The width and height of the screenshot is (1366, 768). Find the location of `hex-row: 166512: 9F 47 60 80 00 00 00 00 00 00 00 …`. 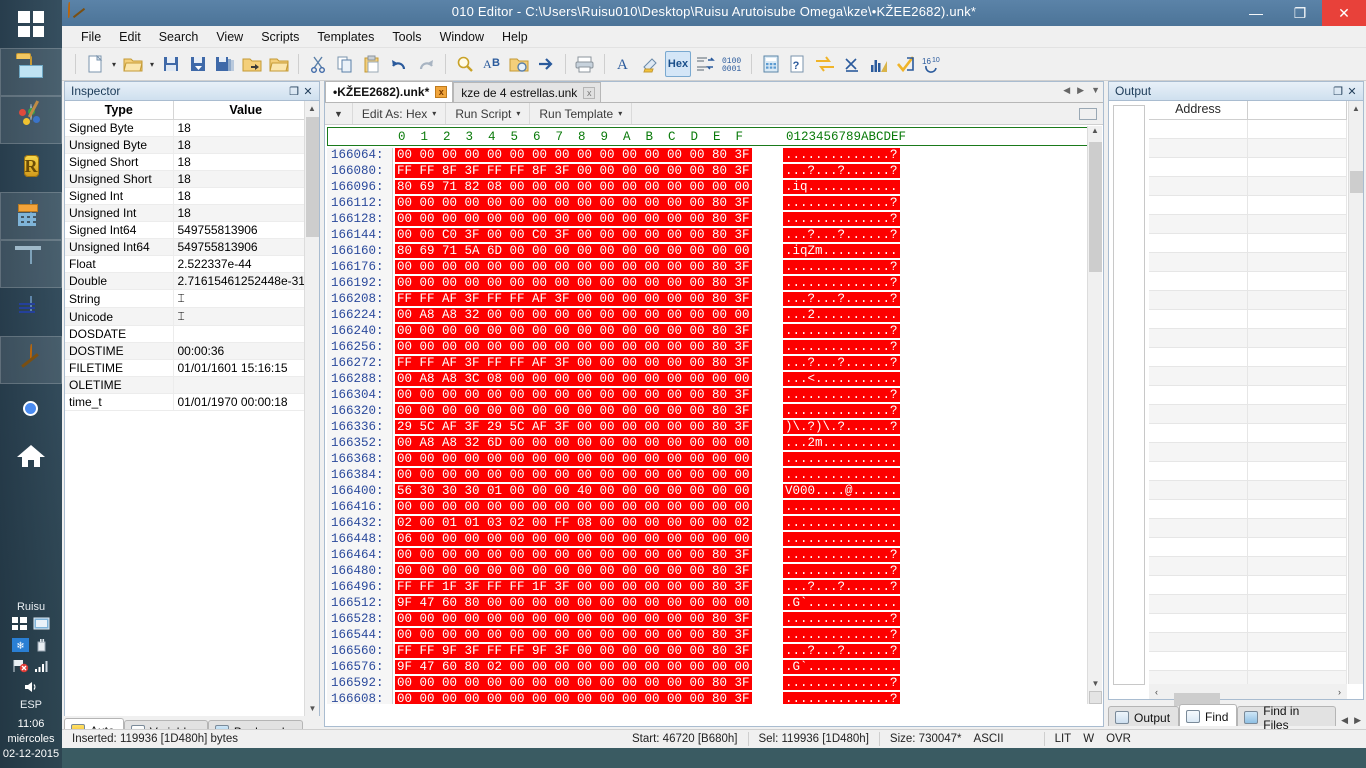

hex-row: 166512: 9F 47 60 80 00 00 00 00 00 00 00 … is located at coordinates (707, 604).